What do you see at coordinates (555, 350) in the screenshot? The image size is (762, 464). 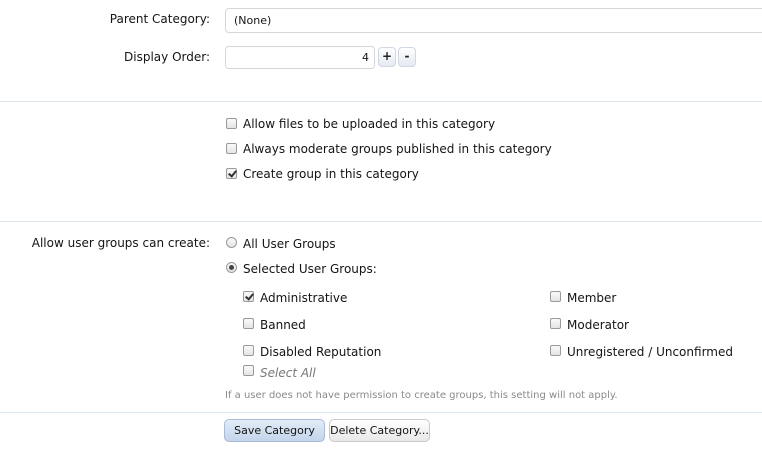 I see `group-unregistered-checkbox` at bounding box center [555, 350].